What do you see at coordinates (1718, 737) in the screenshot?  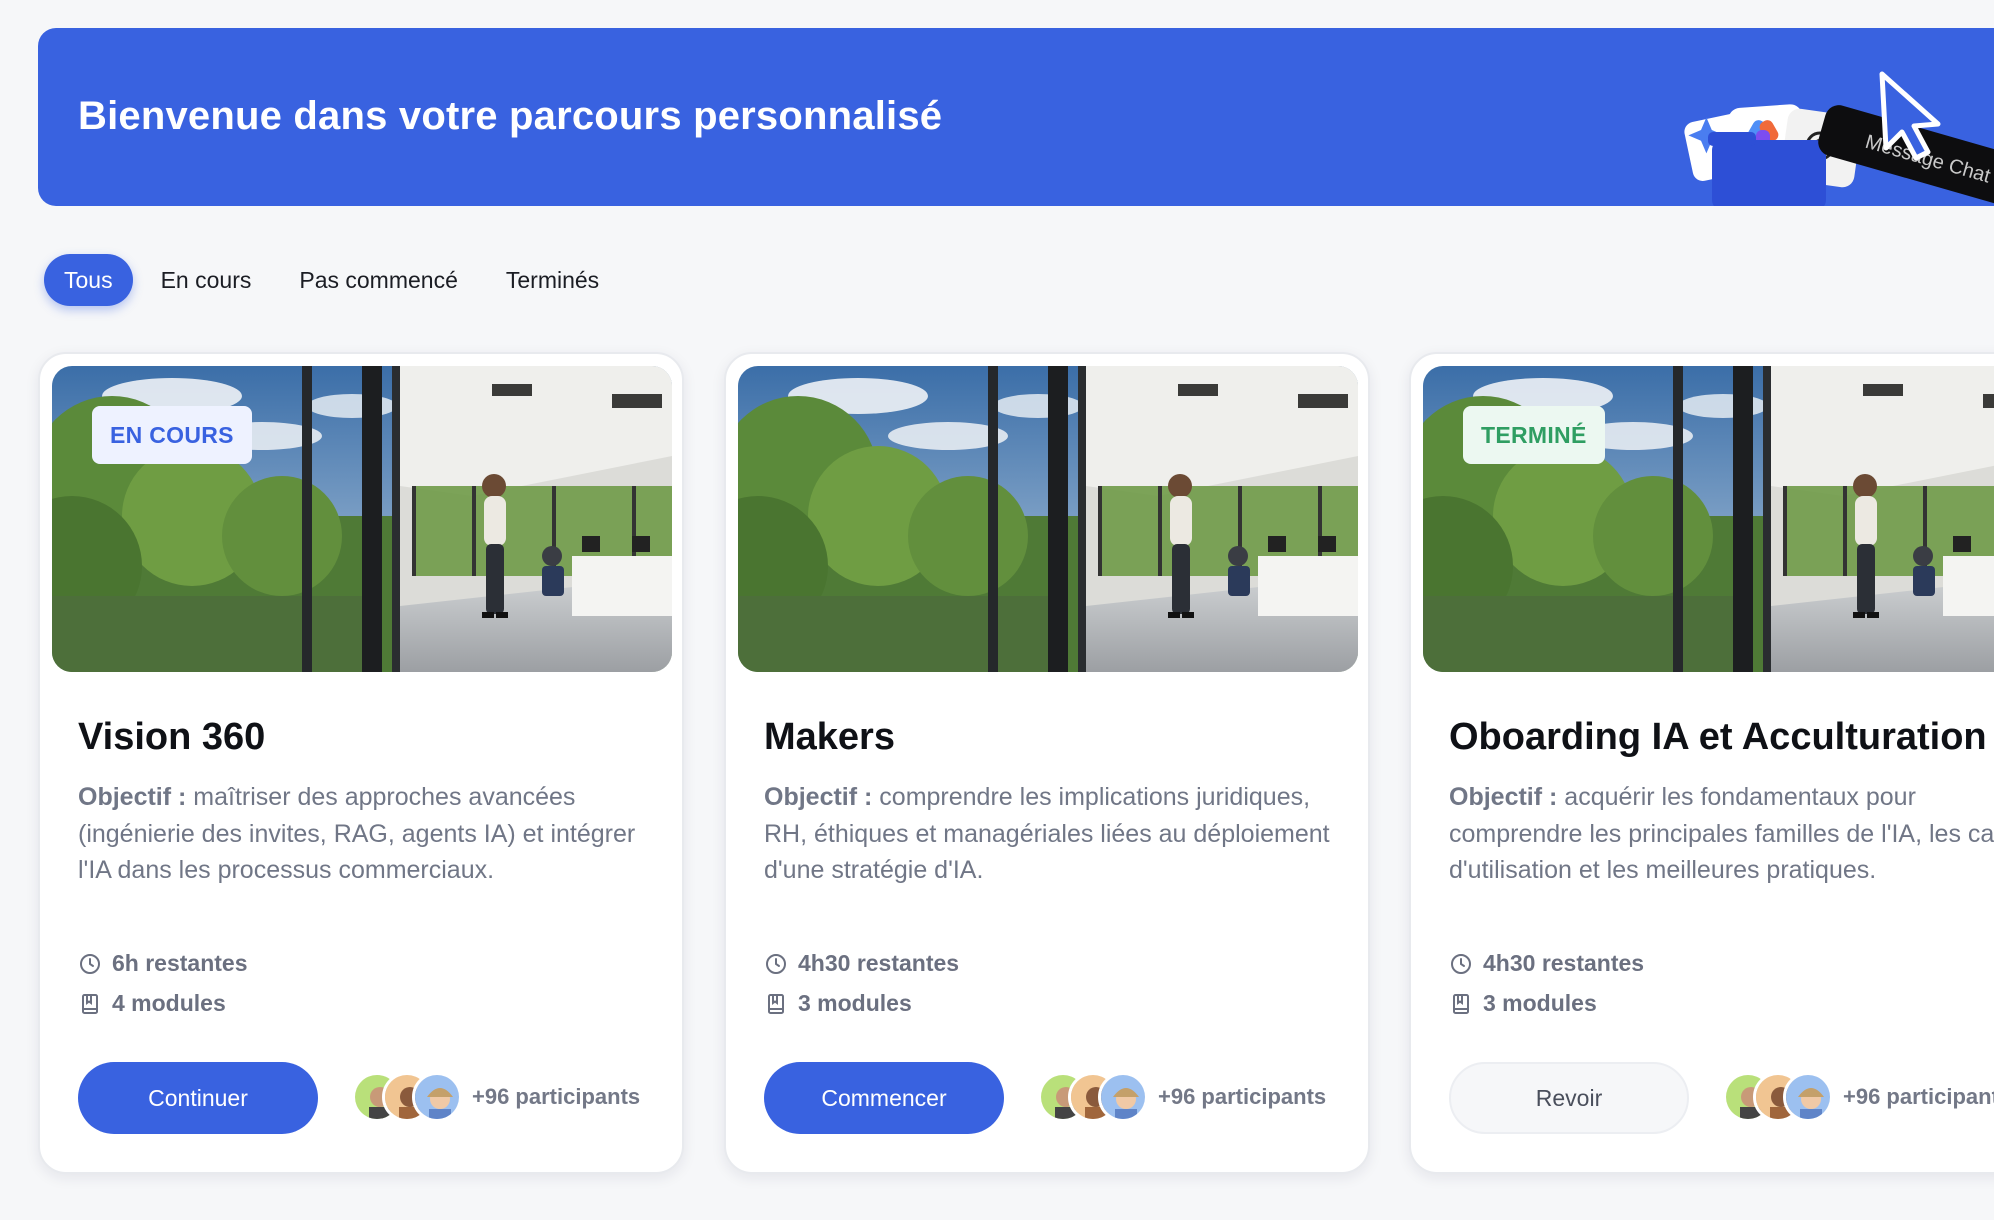 I see `course-title: Oboarding IA et Acculturation` at bounding box center [1718, 737].